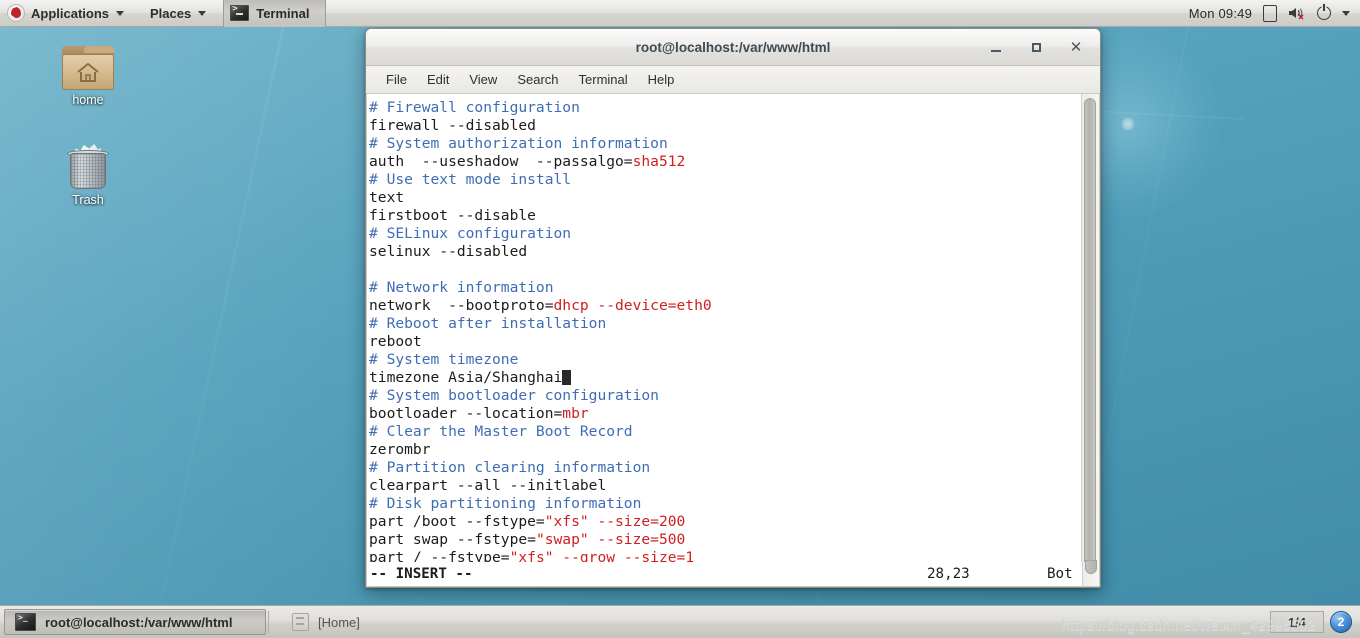 The height and width of the screenshot is (638, 1360). I want to click on terminal-text-span: zerombr, so click(400, 449).